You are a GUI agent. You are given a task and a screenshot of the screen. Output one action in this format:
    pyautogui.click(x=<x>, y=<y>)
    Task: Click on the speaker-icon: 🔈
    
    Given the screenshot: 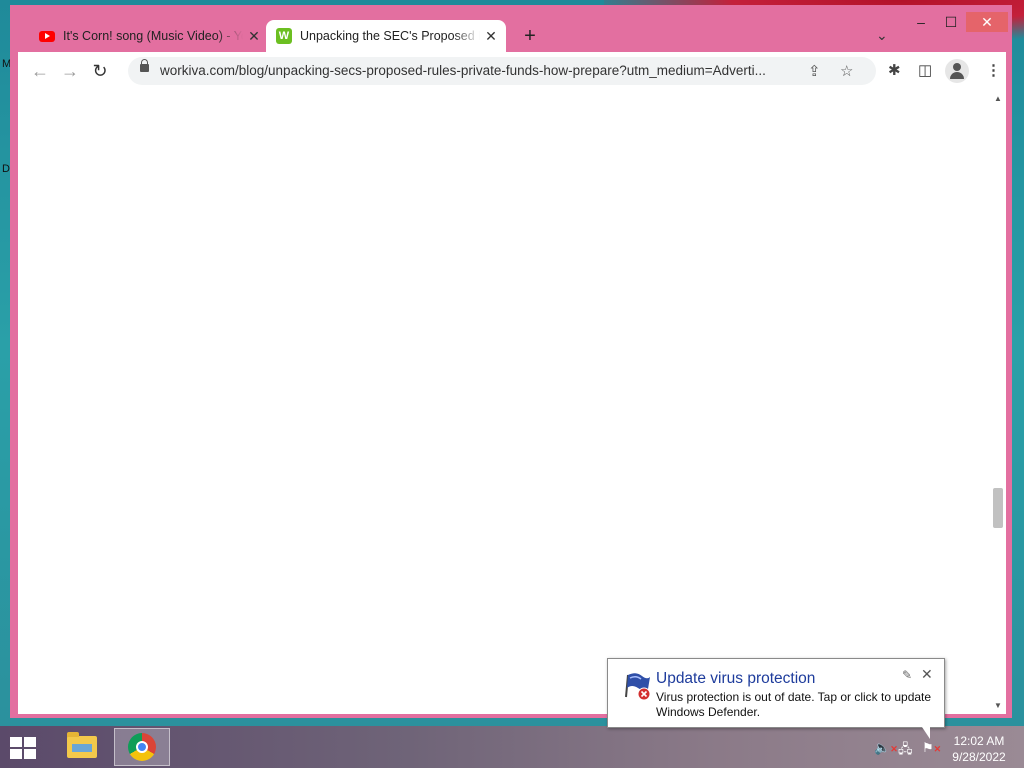 What is the action you would take?
    pyautogui.click(x=882, y=747)
    